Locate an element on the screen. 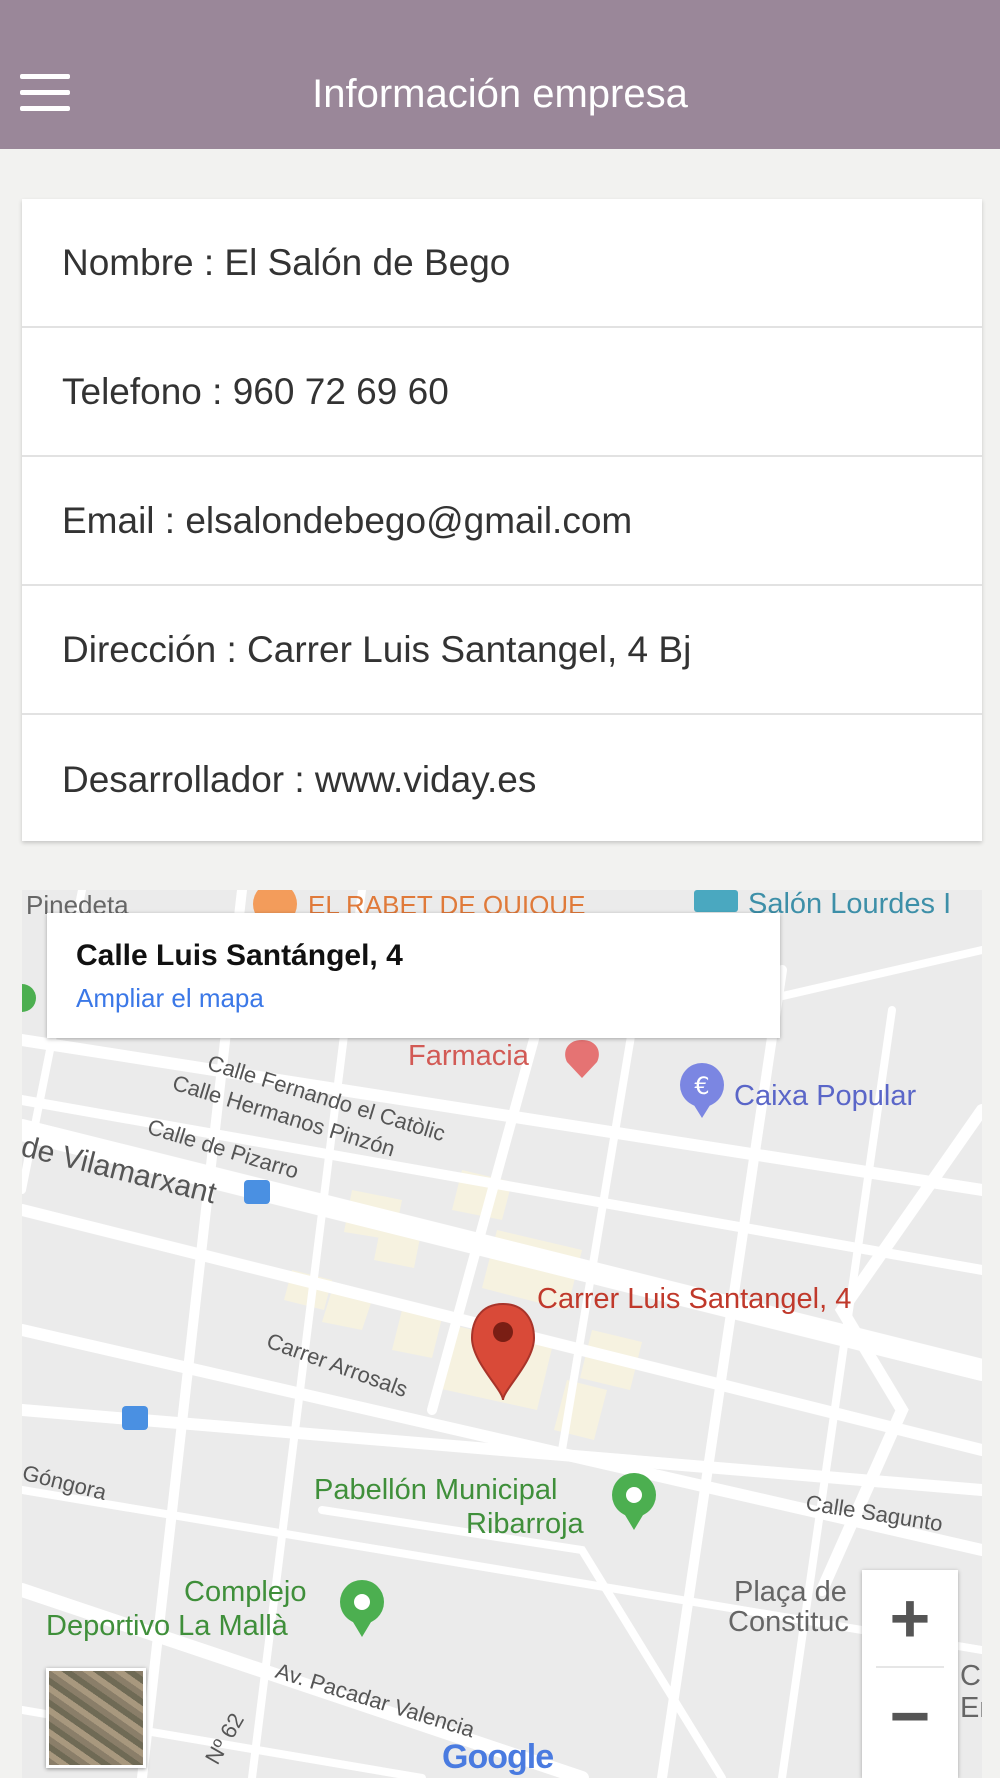 This screenshot has width=1000, height=1778. company-email-row: Email : elsalondebego@gmail.com is located at coordinates (502, 521).